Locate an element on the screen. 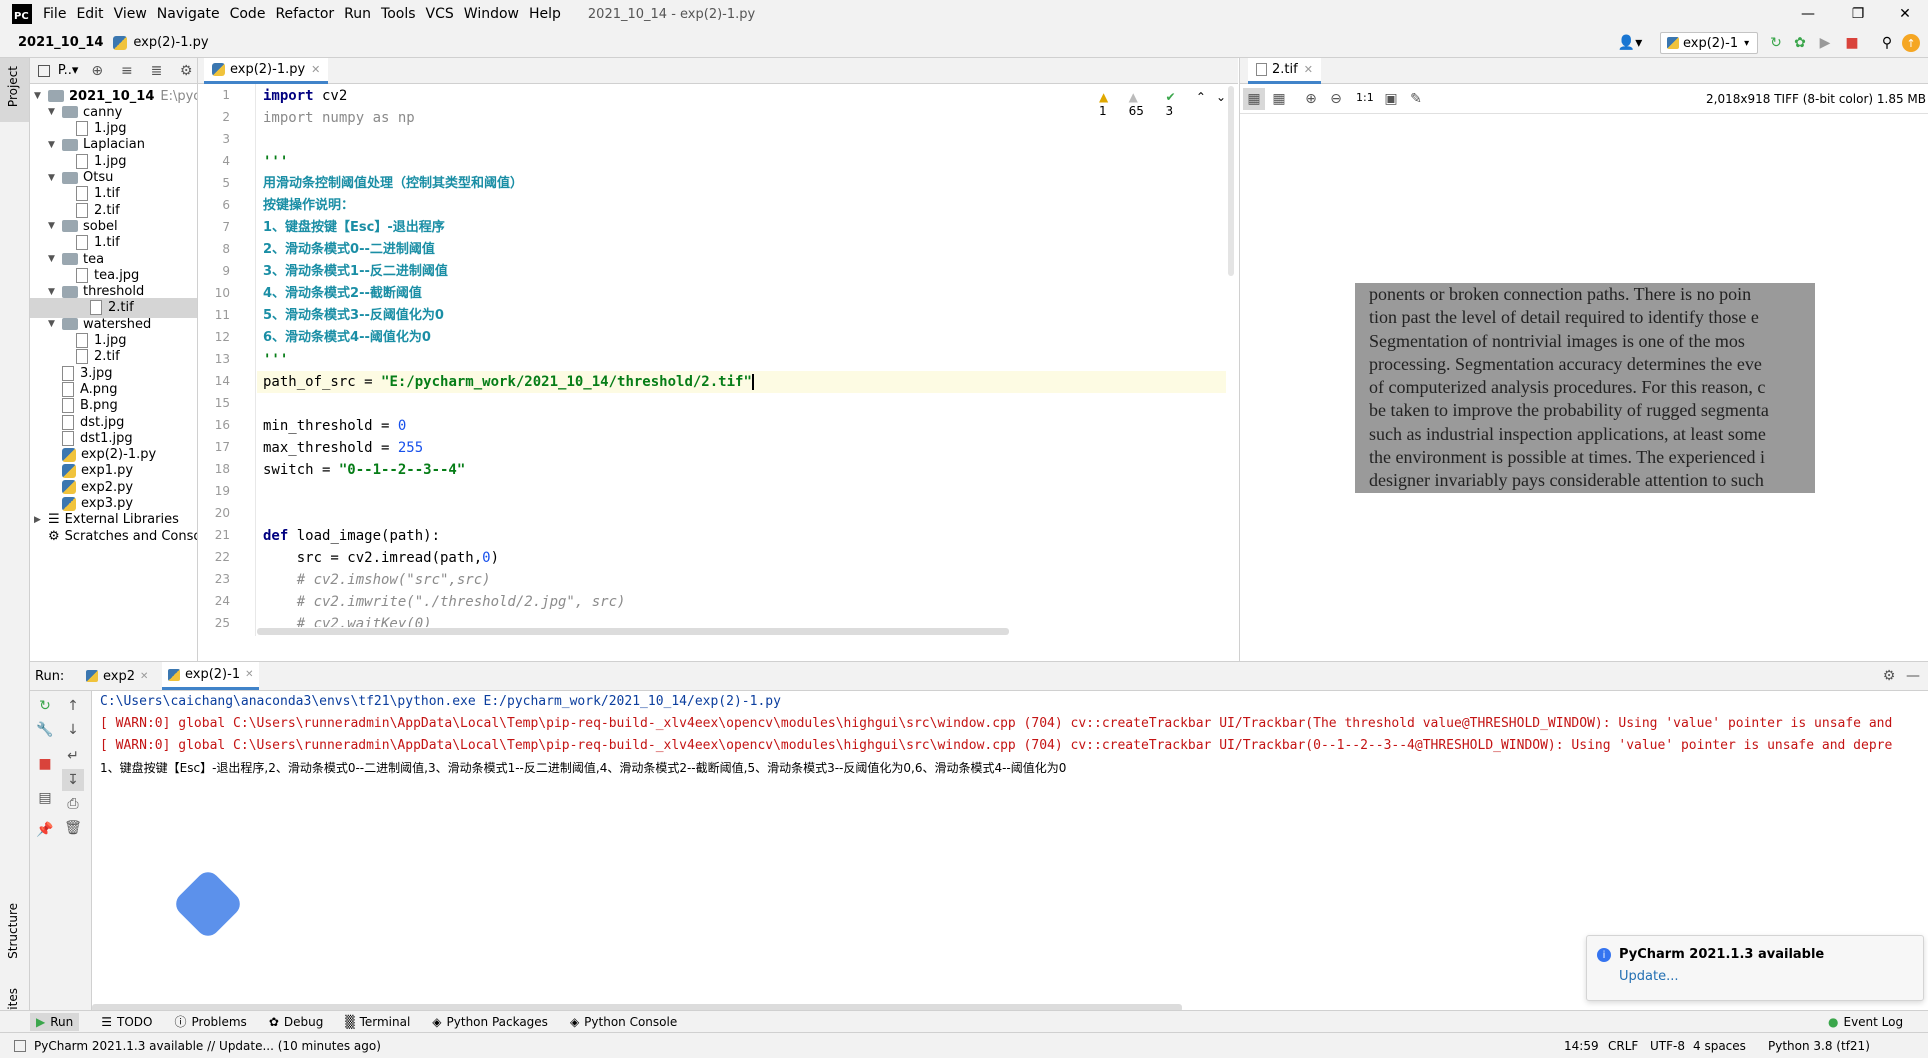 The image size is (1928, 1058). fit-zoom-icon: ▣ is located at coordinates (1391, 99).